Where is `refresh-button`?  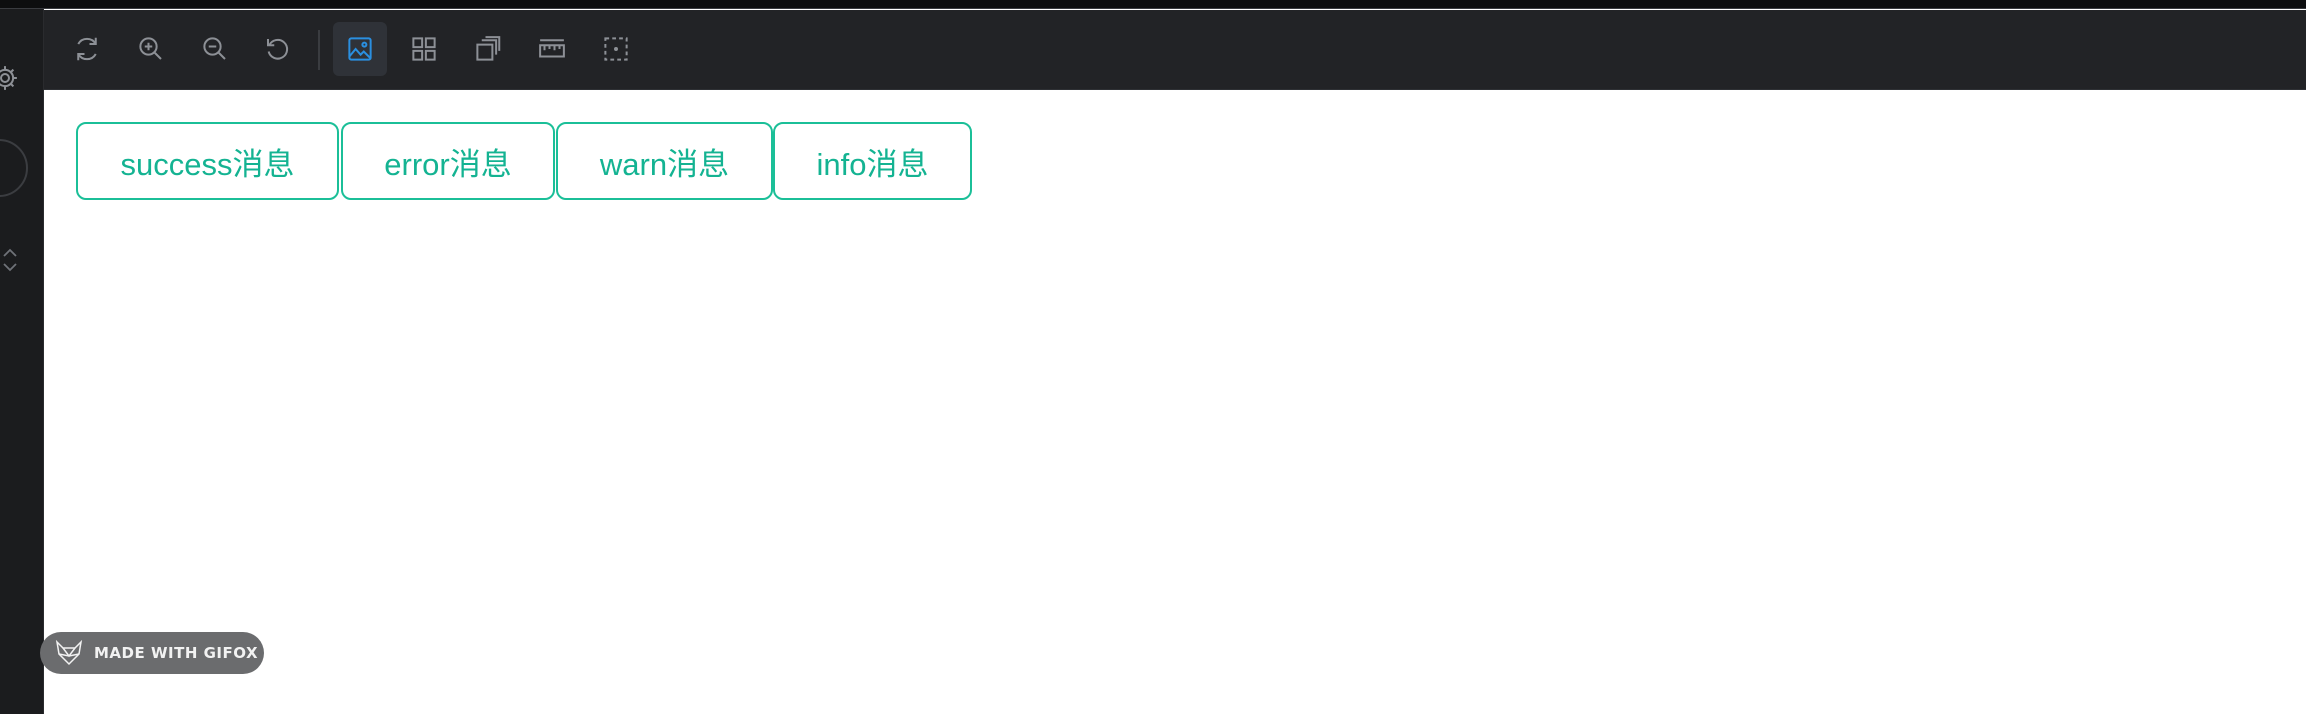
refresh-button is located at coordinates (87, 49).